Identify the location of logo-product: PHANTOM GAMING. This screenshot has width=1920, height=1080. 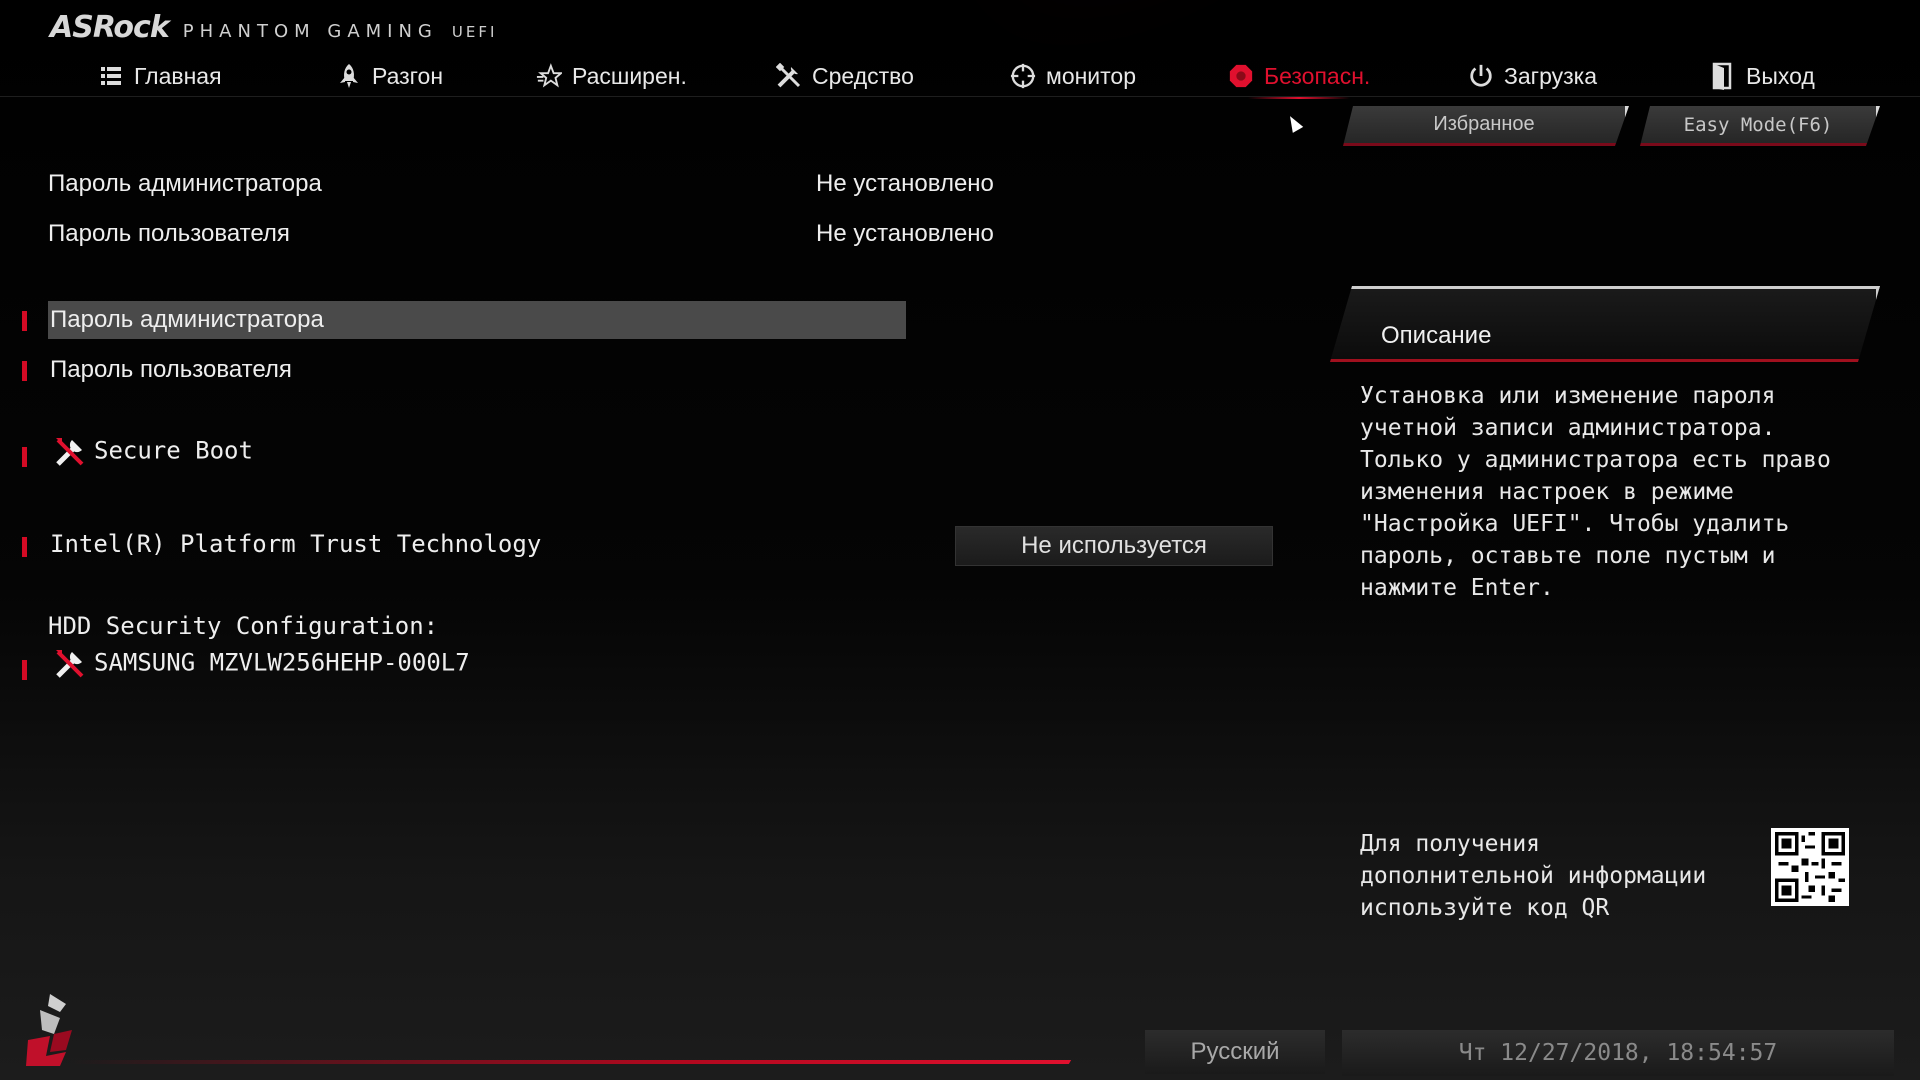
(310, 31).